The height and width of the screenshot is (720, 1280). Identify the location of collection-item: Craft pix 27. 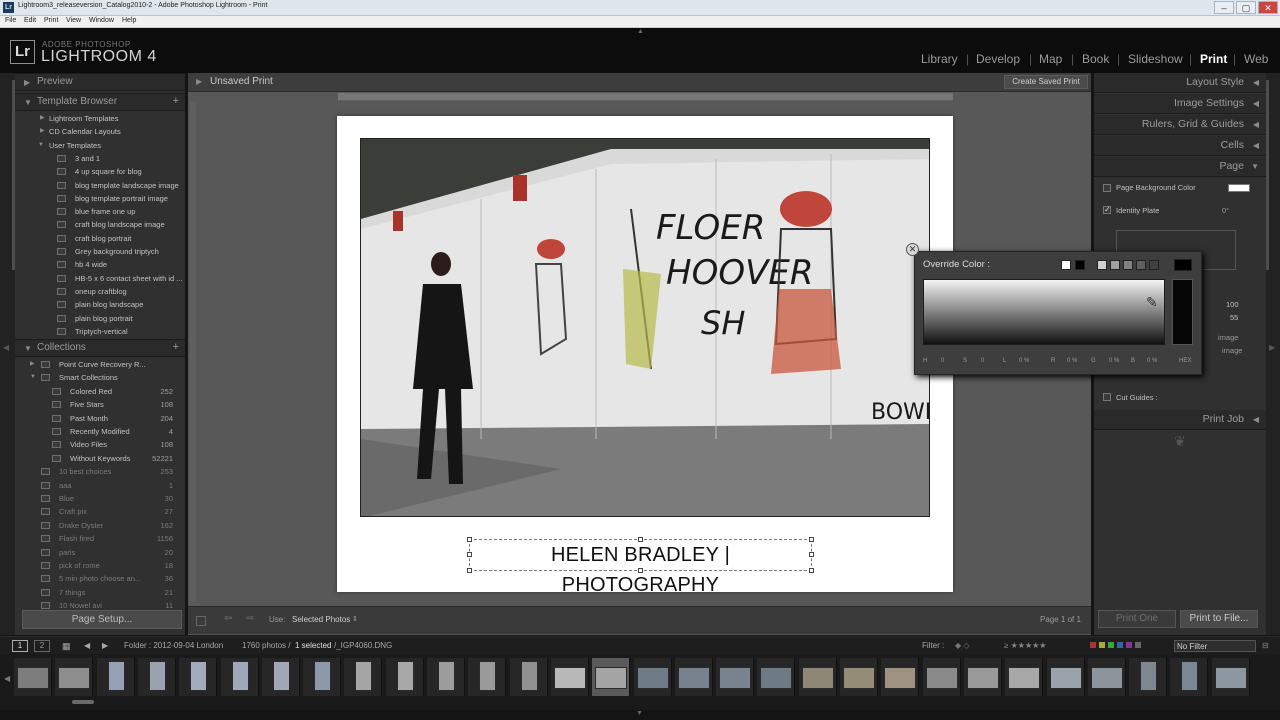
(103, 511).